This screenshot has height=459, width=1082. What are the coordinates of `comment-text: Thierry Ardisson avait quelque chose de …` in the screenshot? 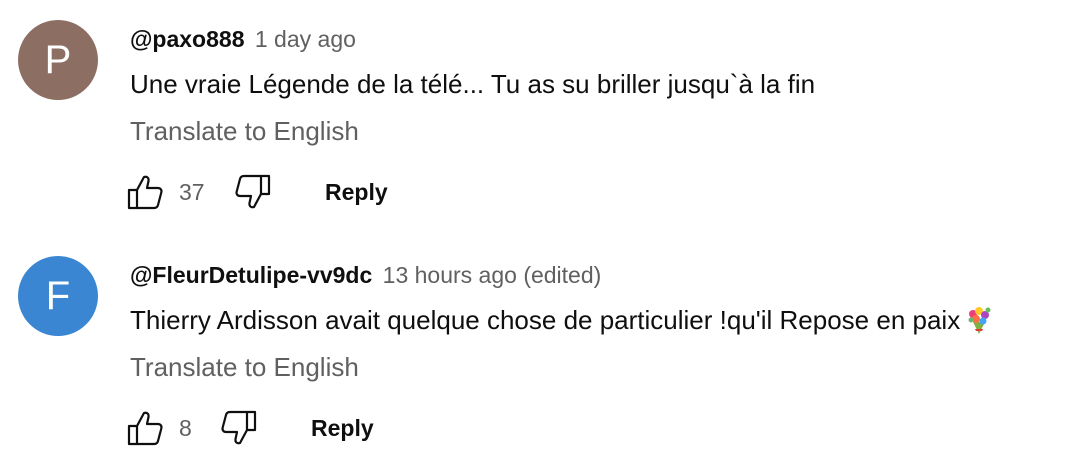 It's located at (562, 320).